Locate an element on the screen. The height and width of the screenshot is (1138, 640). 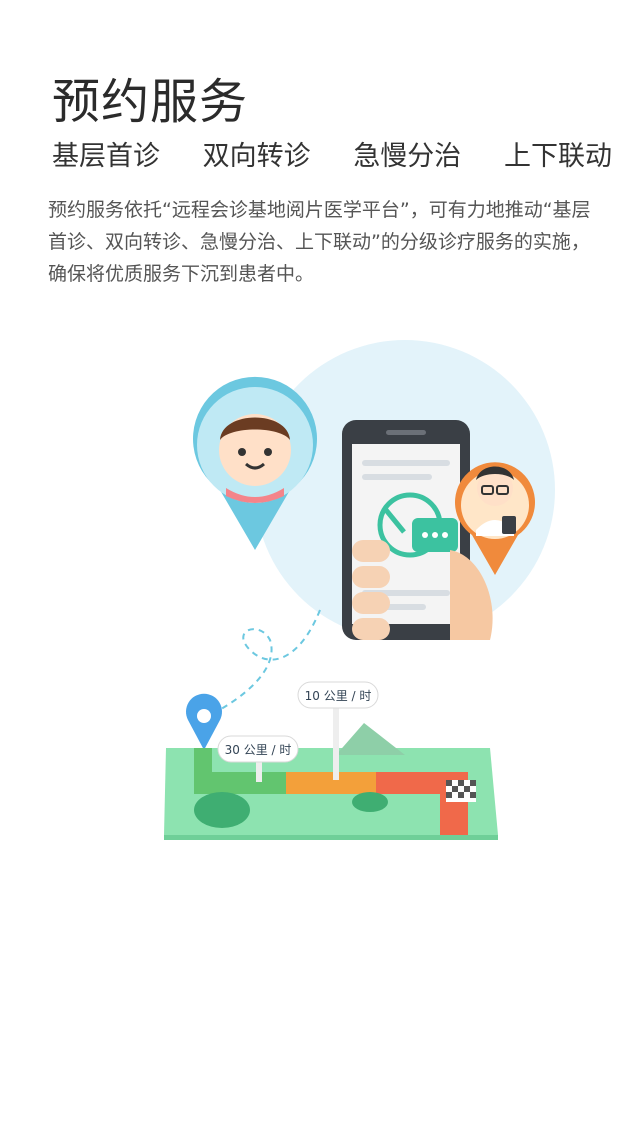
checkered-flag-icon is located at coordinates (461, 791).